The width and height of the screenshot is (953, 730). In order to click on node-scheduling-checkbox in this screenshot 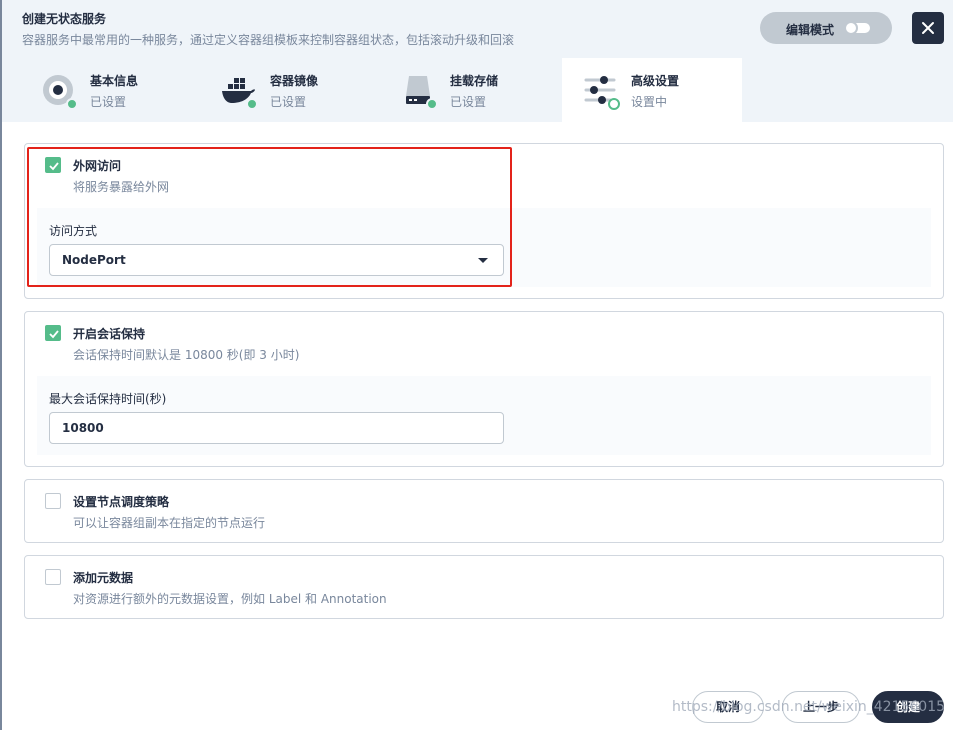, I will do `click(53, 501)`.